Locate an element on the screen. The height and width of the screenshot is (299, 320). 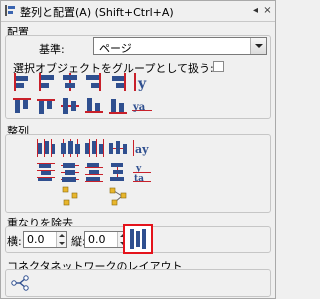
svg-text: y is located at coordinates (142, 84).